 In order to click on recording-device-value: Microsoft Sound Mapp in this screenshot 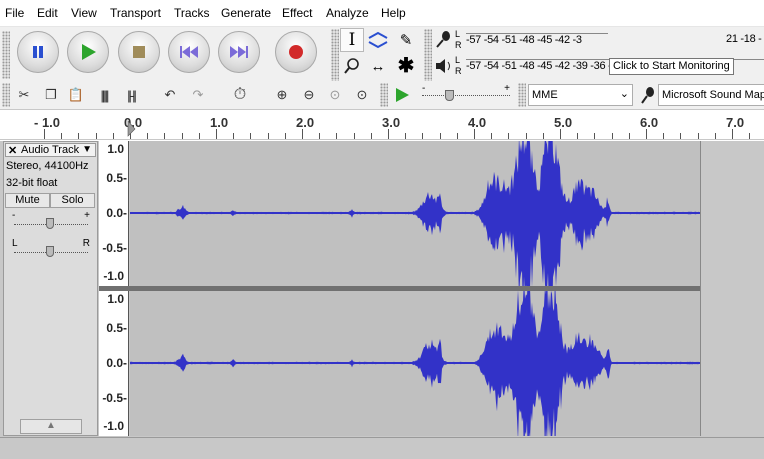, I will do `click(713, 95)`.